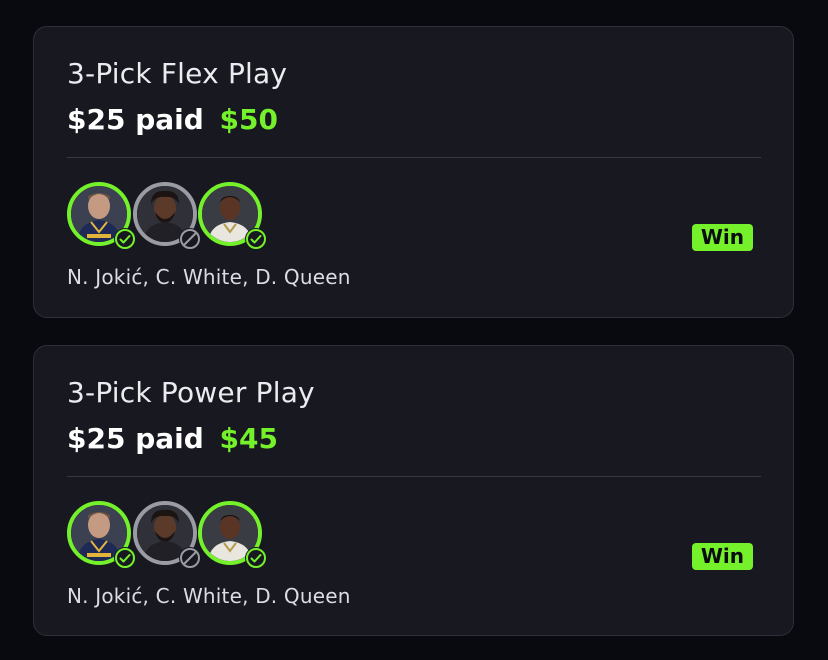  I want to click on payout-line: $25 paid $45, so click(172, 438).